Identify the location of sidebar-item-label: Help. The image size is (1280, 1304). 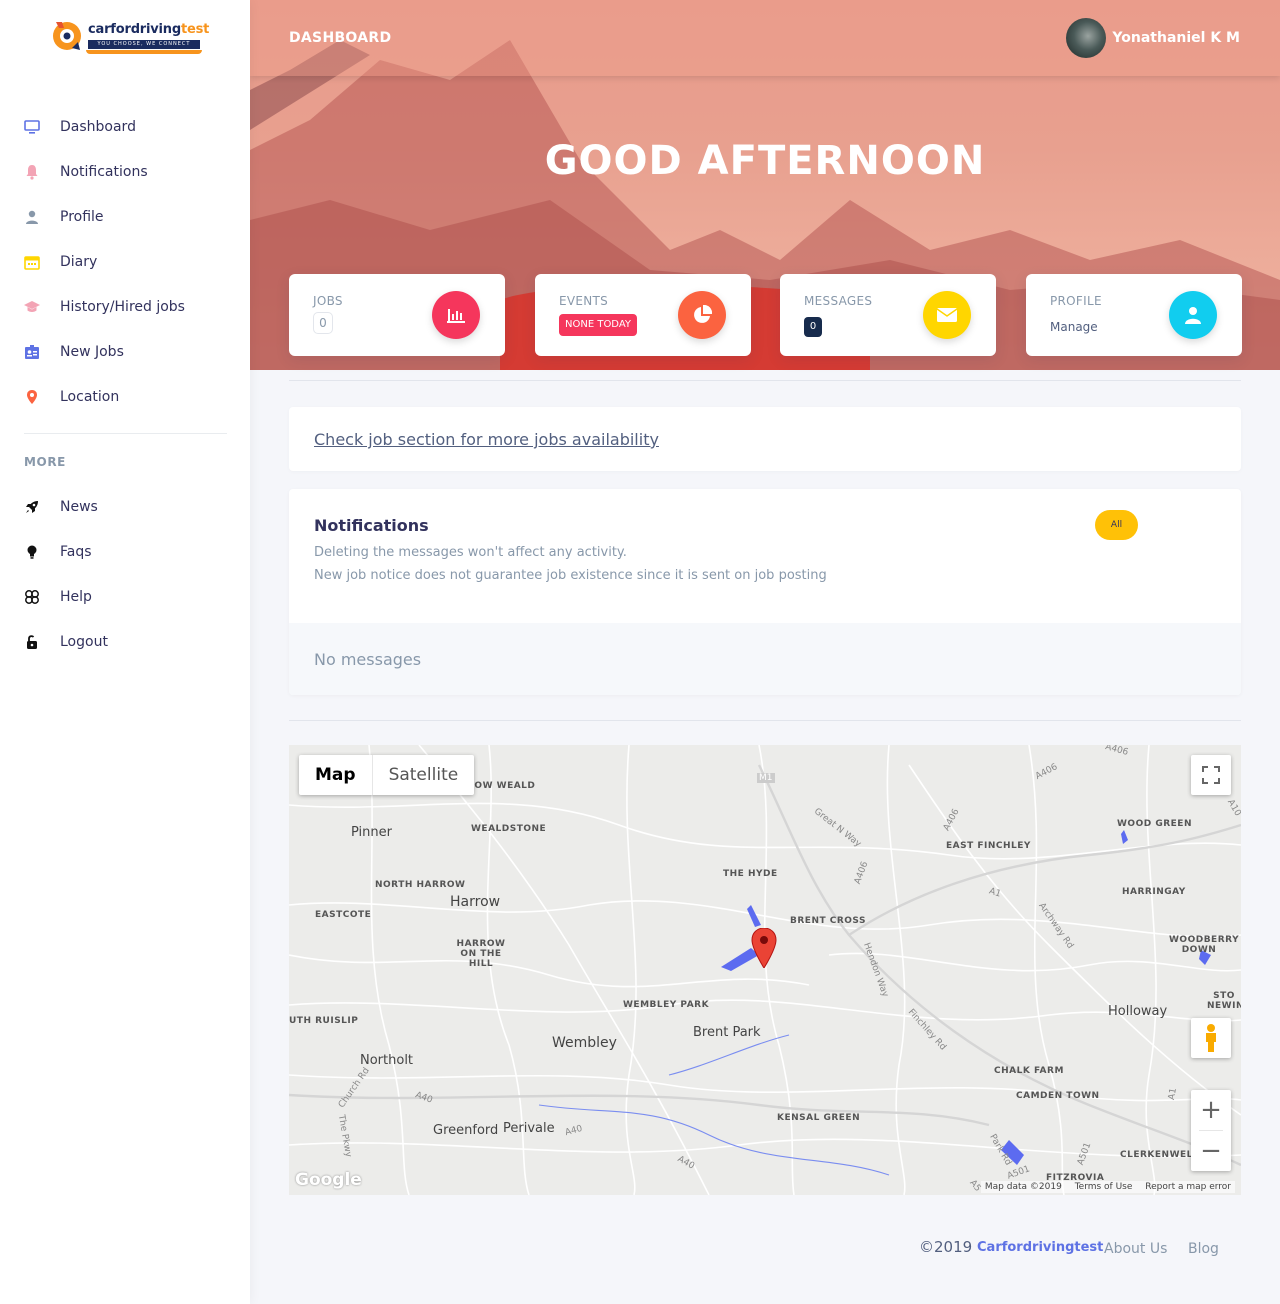
(76, 596).